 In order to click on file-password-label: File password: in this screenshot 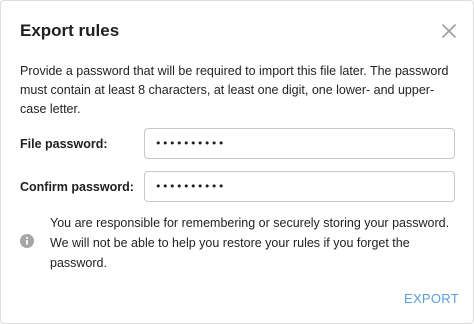, I will do `click(64, 144)`.